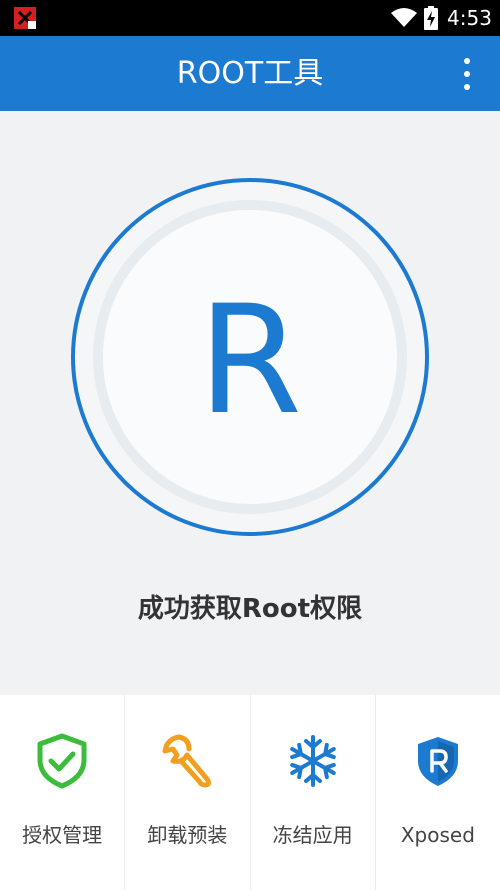 The height and width of the screenshot is (890, 500). What do you see at coordinates (250, 361) in the screenshot?
I see `root-logo-letter: R` at bounding box center [250, 361].